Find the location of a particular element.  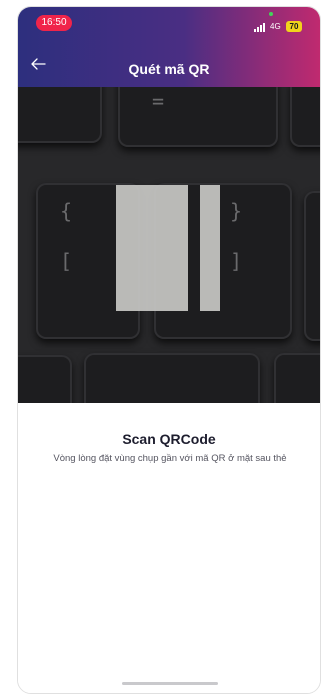

network-type: 4G is located at coordinates (275, 26).